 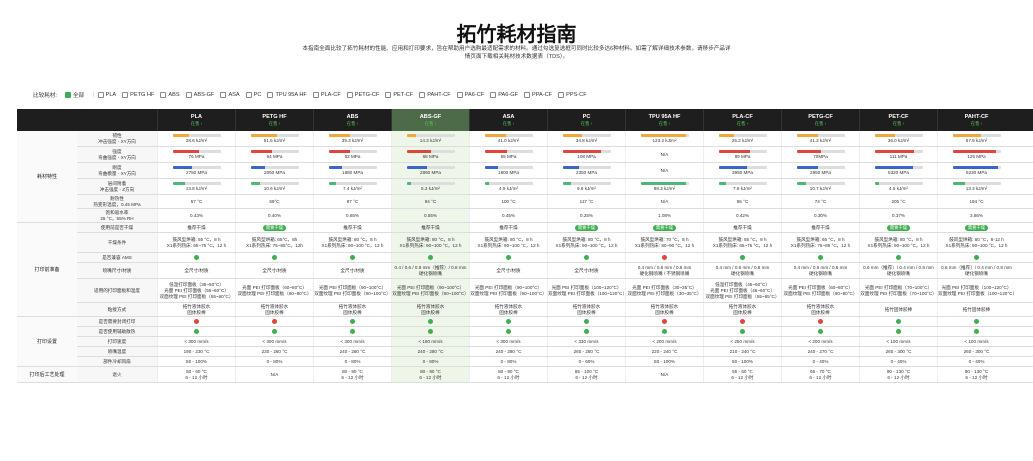 What do you see at coordinates (820, 270) in the screenshot?
I see `table-cell: 0.4 mm / 0.6 mm / 0.8 mm 硬化钢喷嘴` at bounding box center [820, 270].